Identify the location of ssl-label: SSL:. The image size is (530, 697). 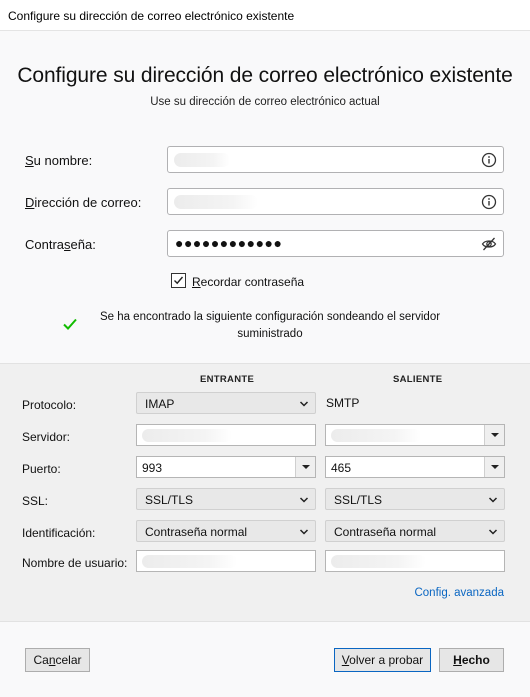
(35, 501).